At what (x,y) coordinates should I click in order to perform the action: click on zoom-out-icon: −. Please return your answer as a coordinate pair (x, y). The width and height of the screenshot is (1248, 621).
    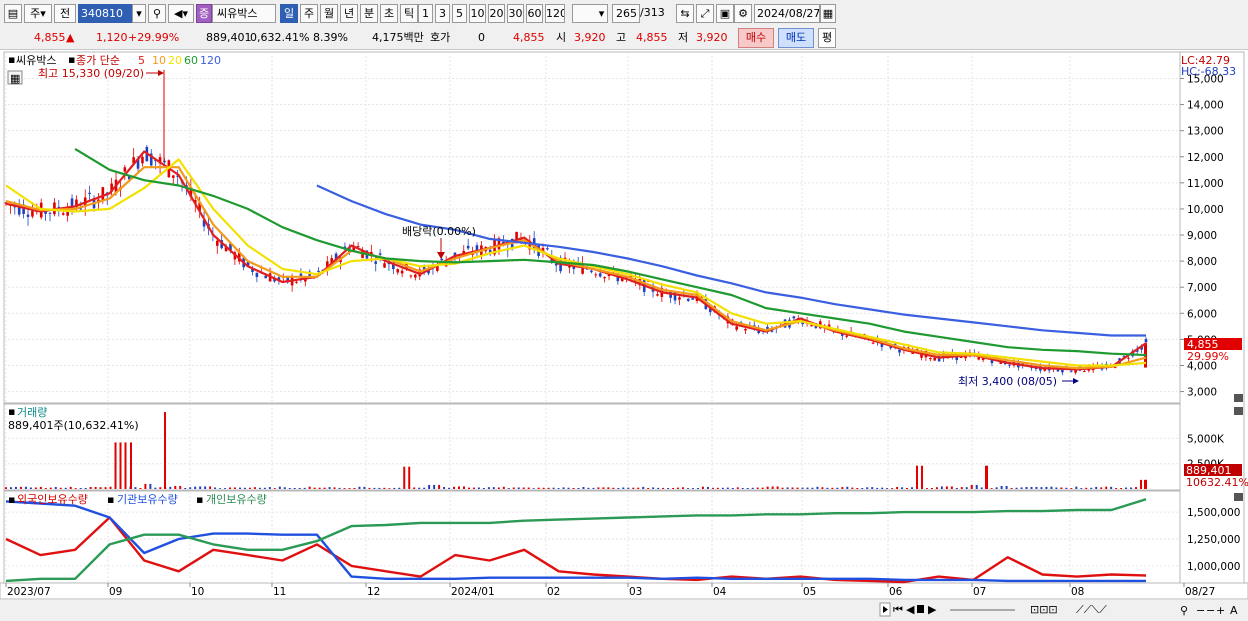
    Looking at the image, I should click on (1200, 610).